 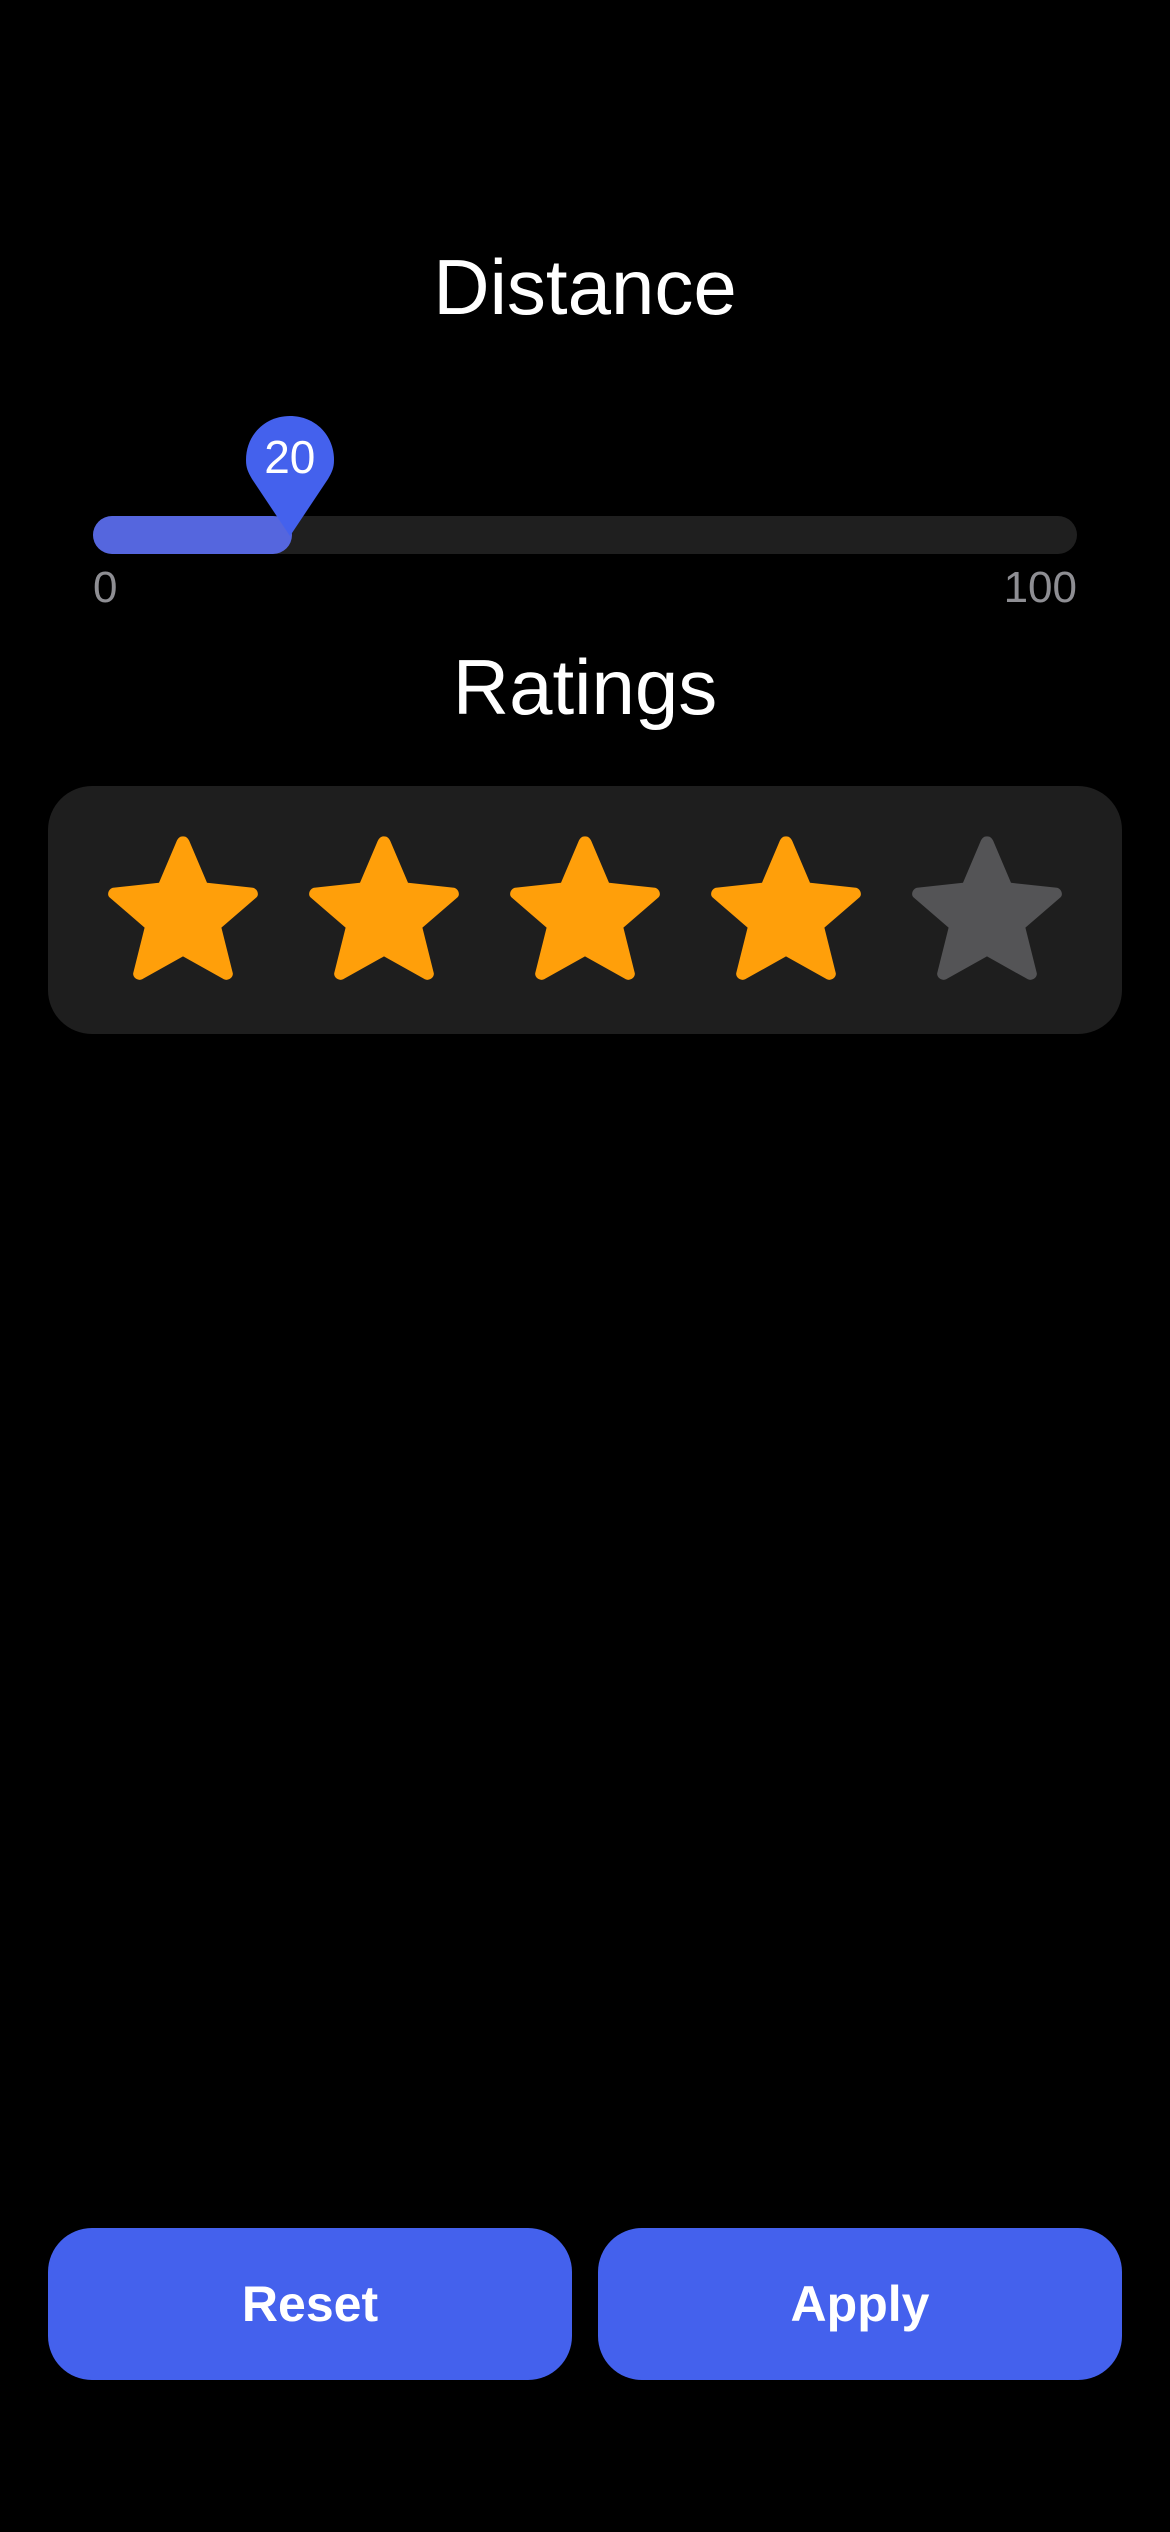 What do you see at coordinates (290, 457) in the screenshot?
I see `slider-value-label: 20` at bounding box center [290, 457].